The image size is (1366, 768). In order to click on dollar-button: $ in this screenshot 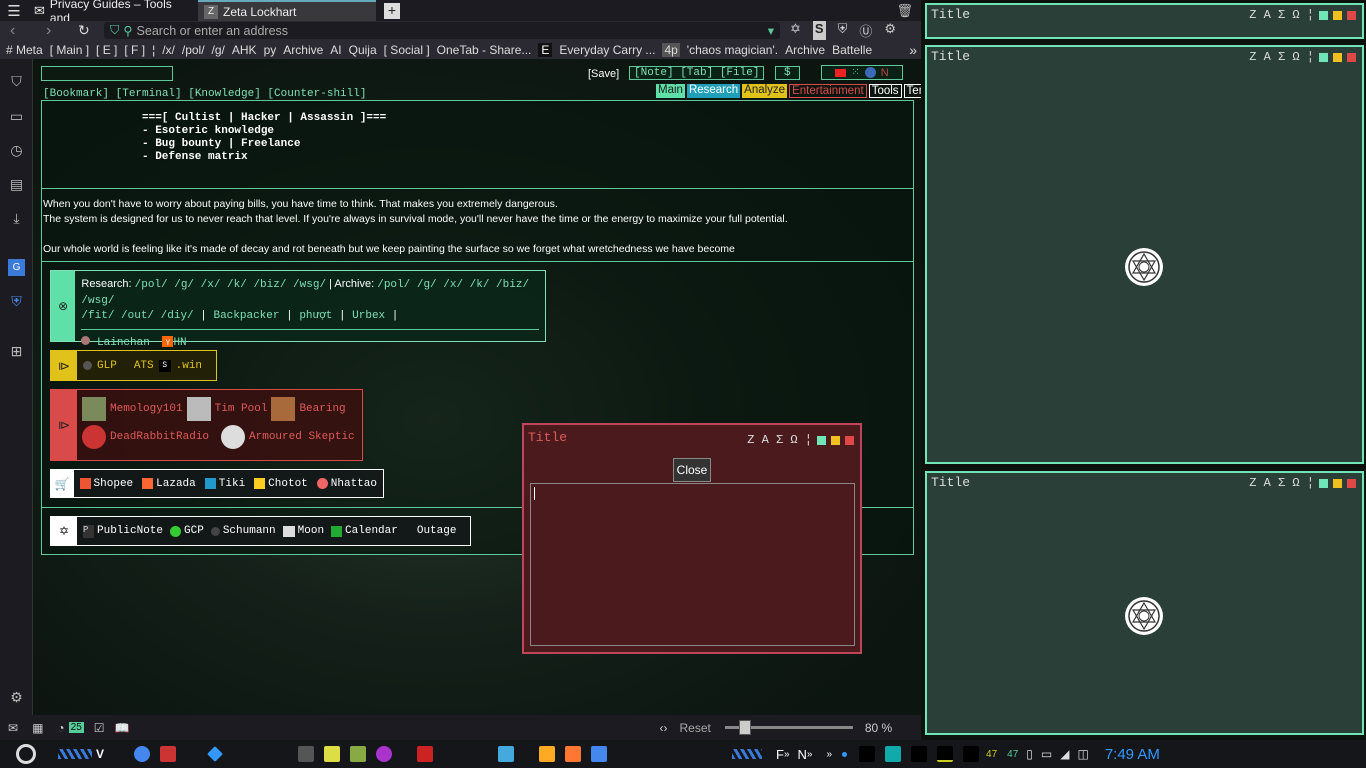, I will do `click(787, 73)`.